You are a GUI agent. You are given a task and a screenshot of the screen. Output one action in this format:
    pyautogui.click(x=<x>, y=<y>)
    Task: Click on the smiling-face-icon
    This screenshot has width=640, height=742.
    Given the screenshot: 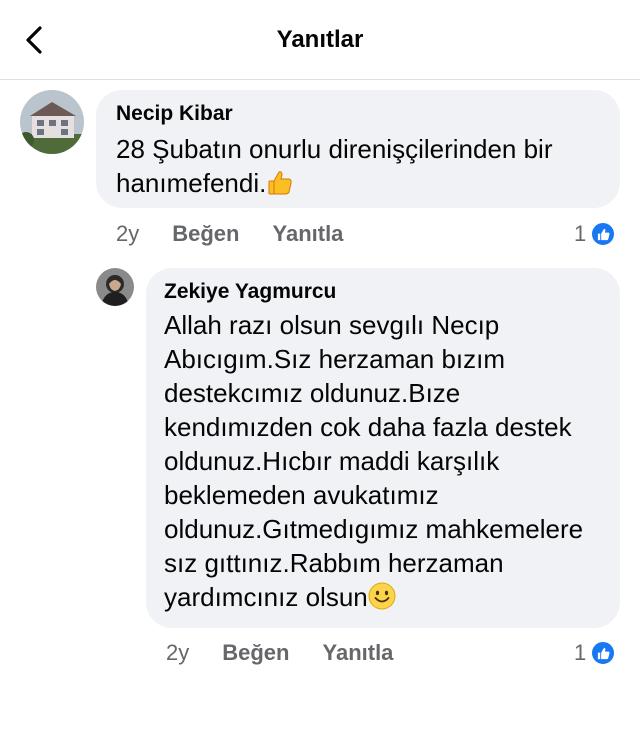 What is the action you would take?
    pyautogui.click(x=382, y=598)
    